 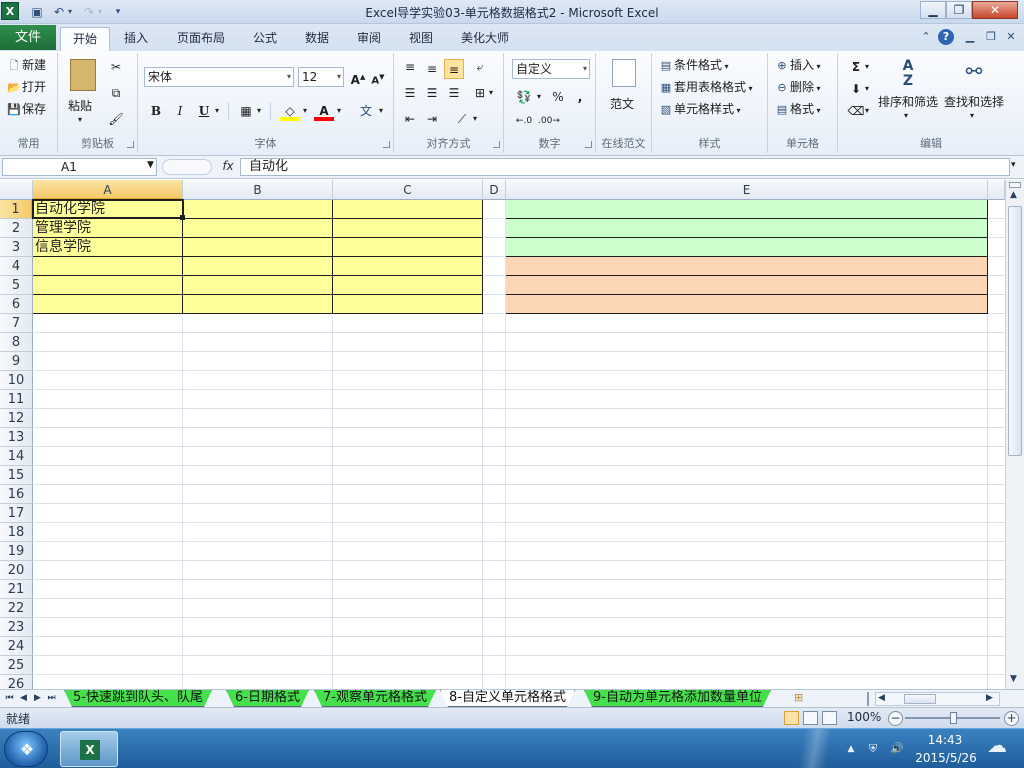 I want to click on row-header-15: 15, so click(x=16, y=475).